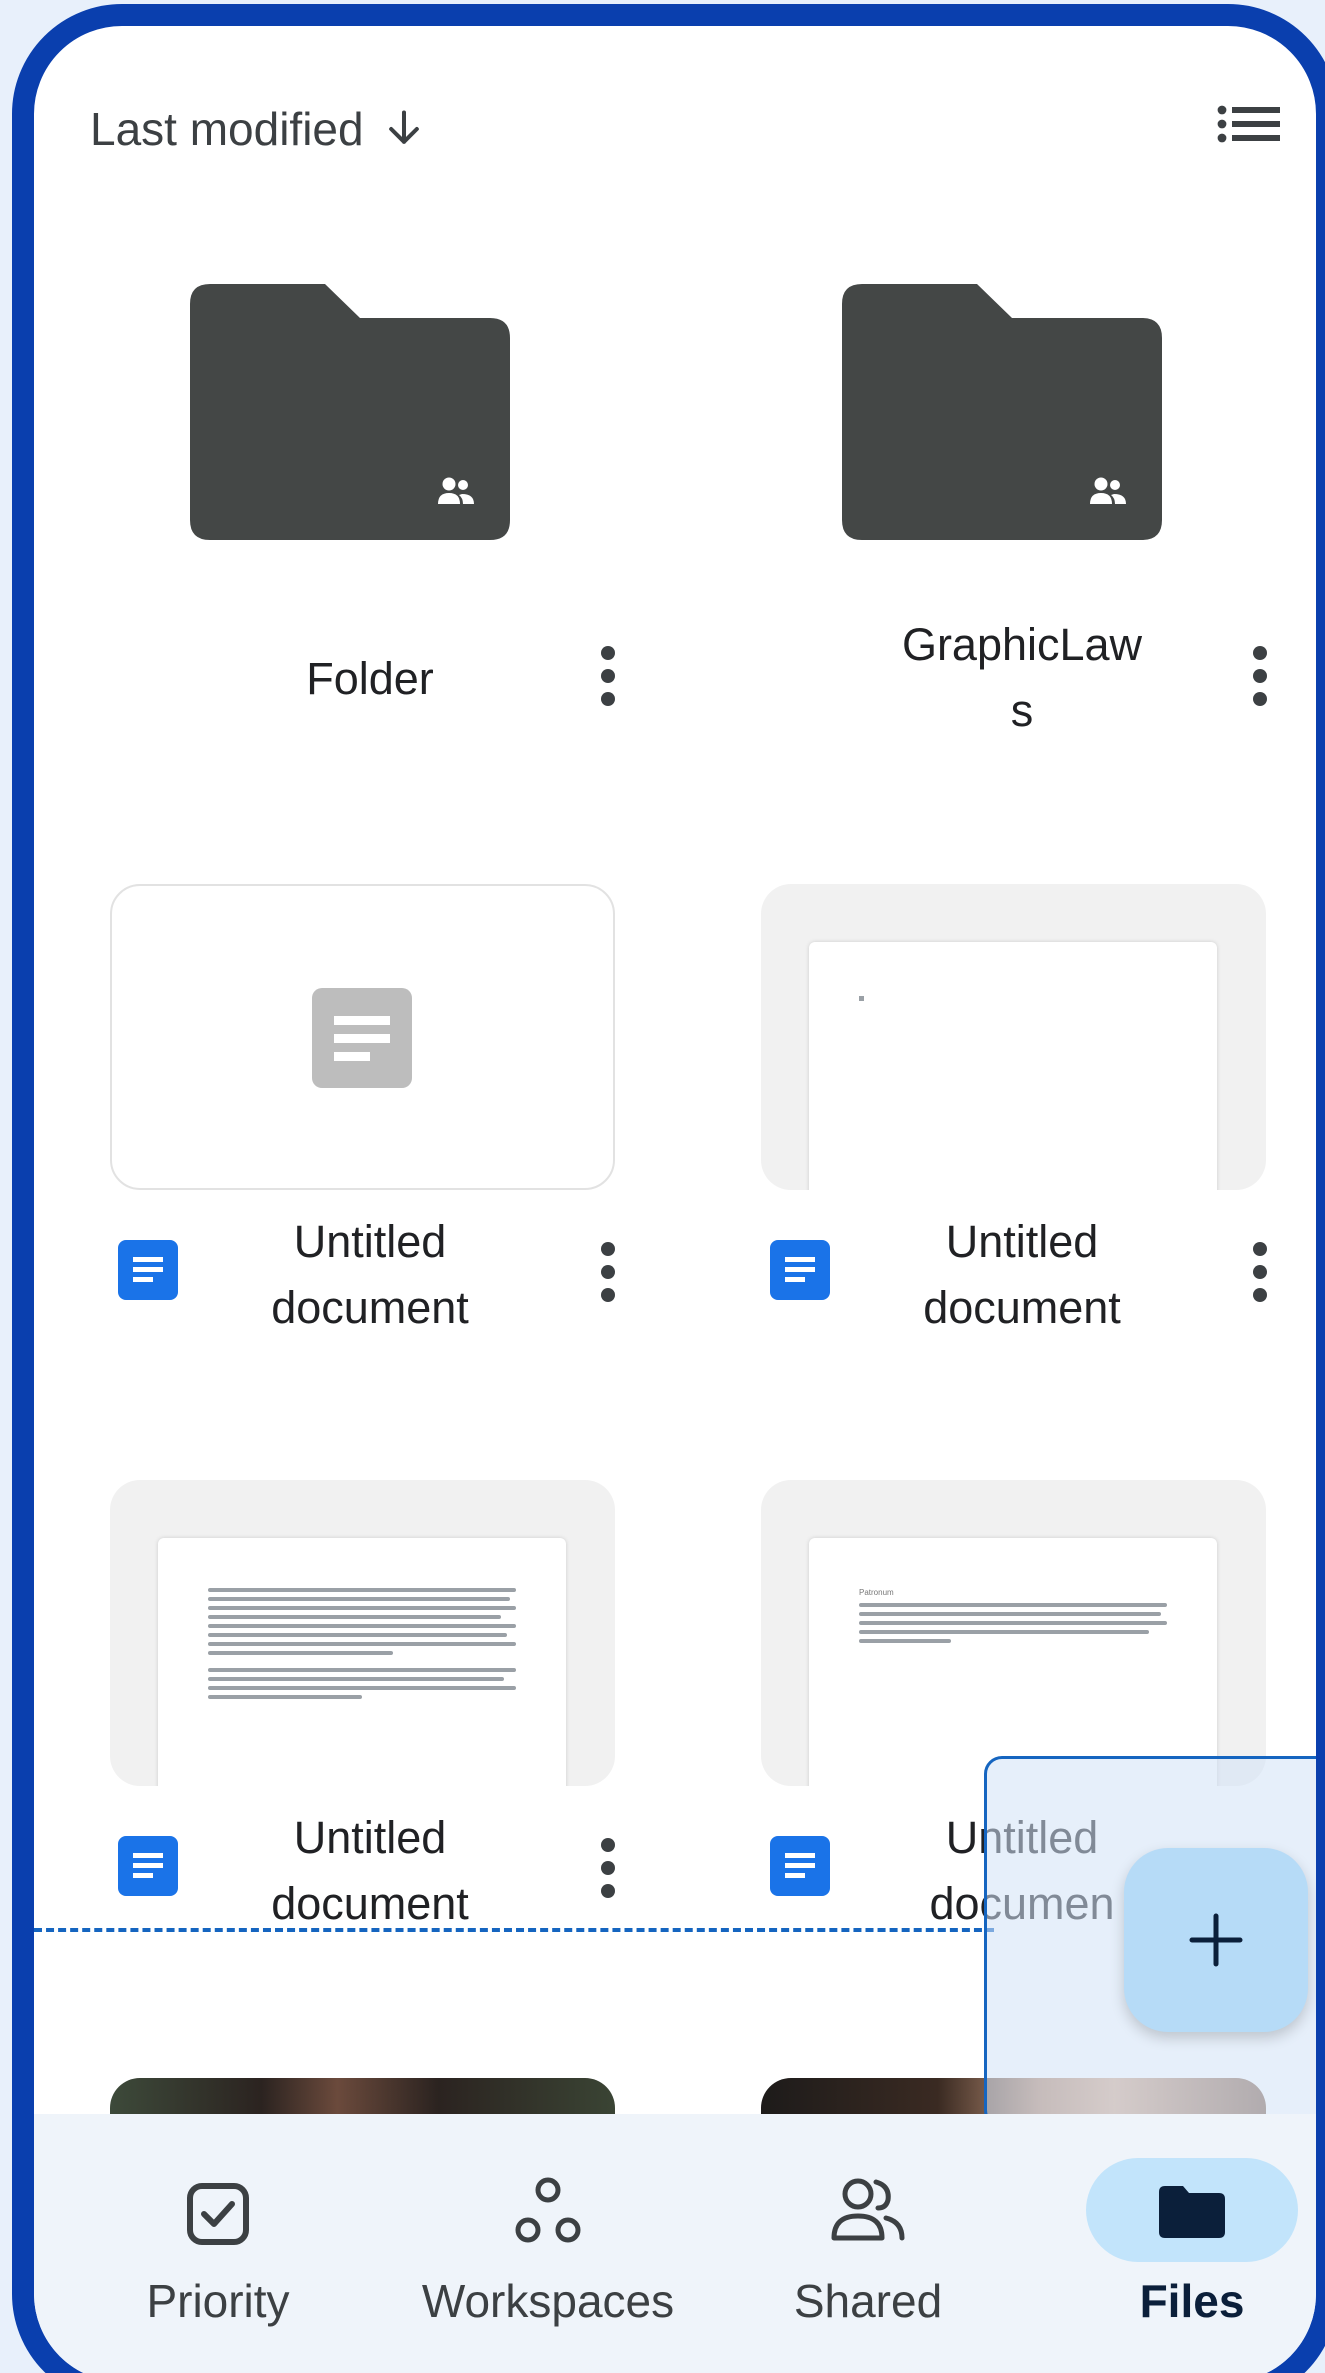 The width and height of the screenshot is (1325, 2373). What do you see at coordinates (227, 129) in the screenshot?
I see `sort-label: Last modified` at bounding box center [227, 129].